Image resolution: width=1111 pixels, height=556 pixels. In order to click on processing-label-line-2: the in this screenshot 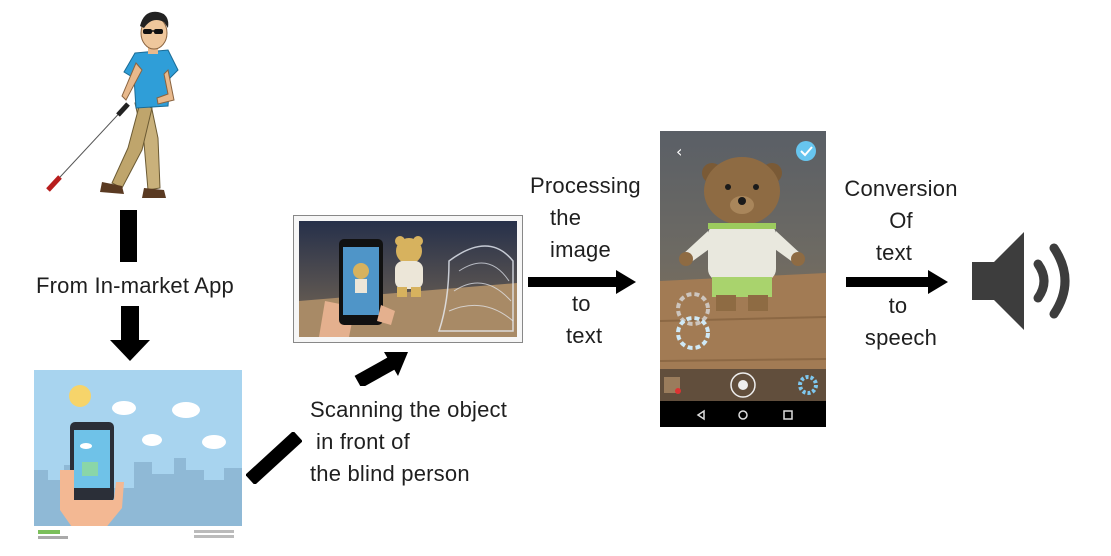, I will do `click(566, 217)`.